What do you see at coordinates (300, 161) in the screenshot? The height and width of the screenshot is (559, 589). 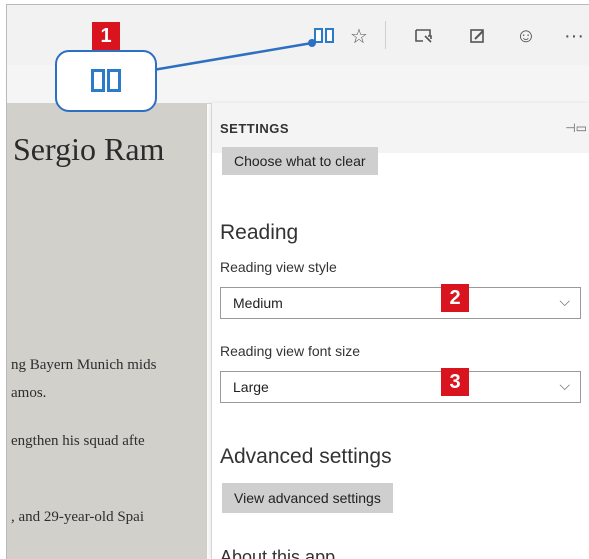 I see `choose-what-to-clear-button: Choose what to clear` at bounding box center [300, 161].